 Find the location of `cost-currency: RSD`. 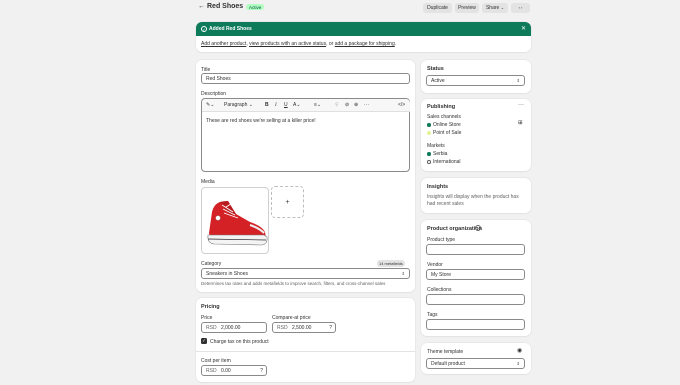

cost-currency: RSD is located at coordinates (211, 371).